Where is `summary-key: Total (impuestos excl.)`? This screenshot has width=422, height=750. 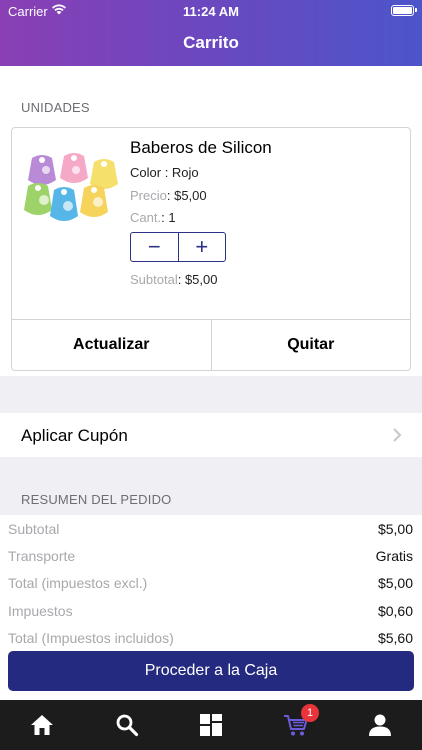 summary-key: Total (impuestos excl.) is located at coordinates (78, 583).